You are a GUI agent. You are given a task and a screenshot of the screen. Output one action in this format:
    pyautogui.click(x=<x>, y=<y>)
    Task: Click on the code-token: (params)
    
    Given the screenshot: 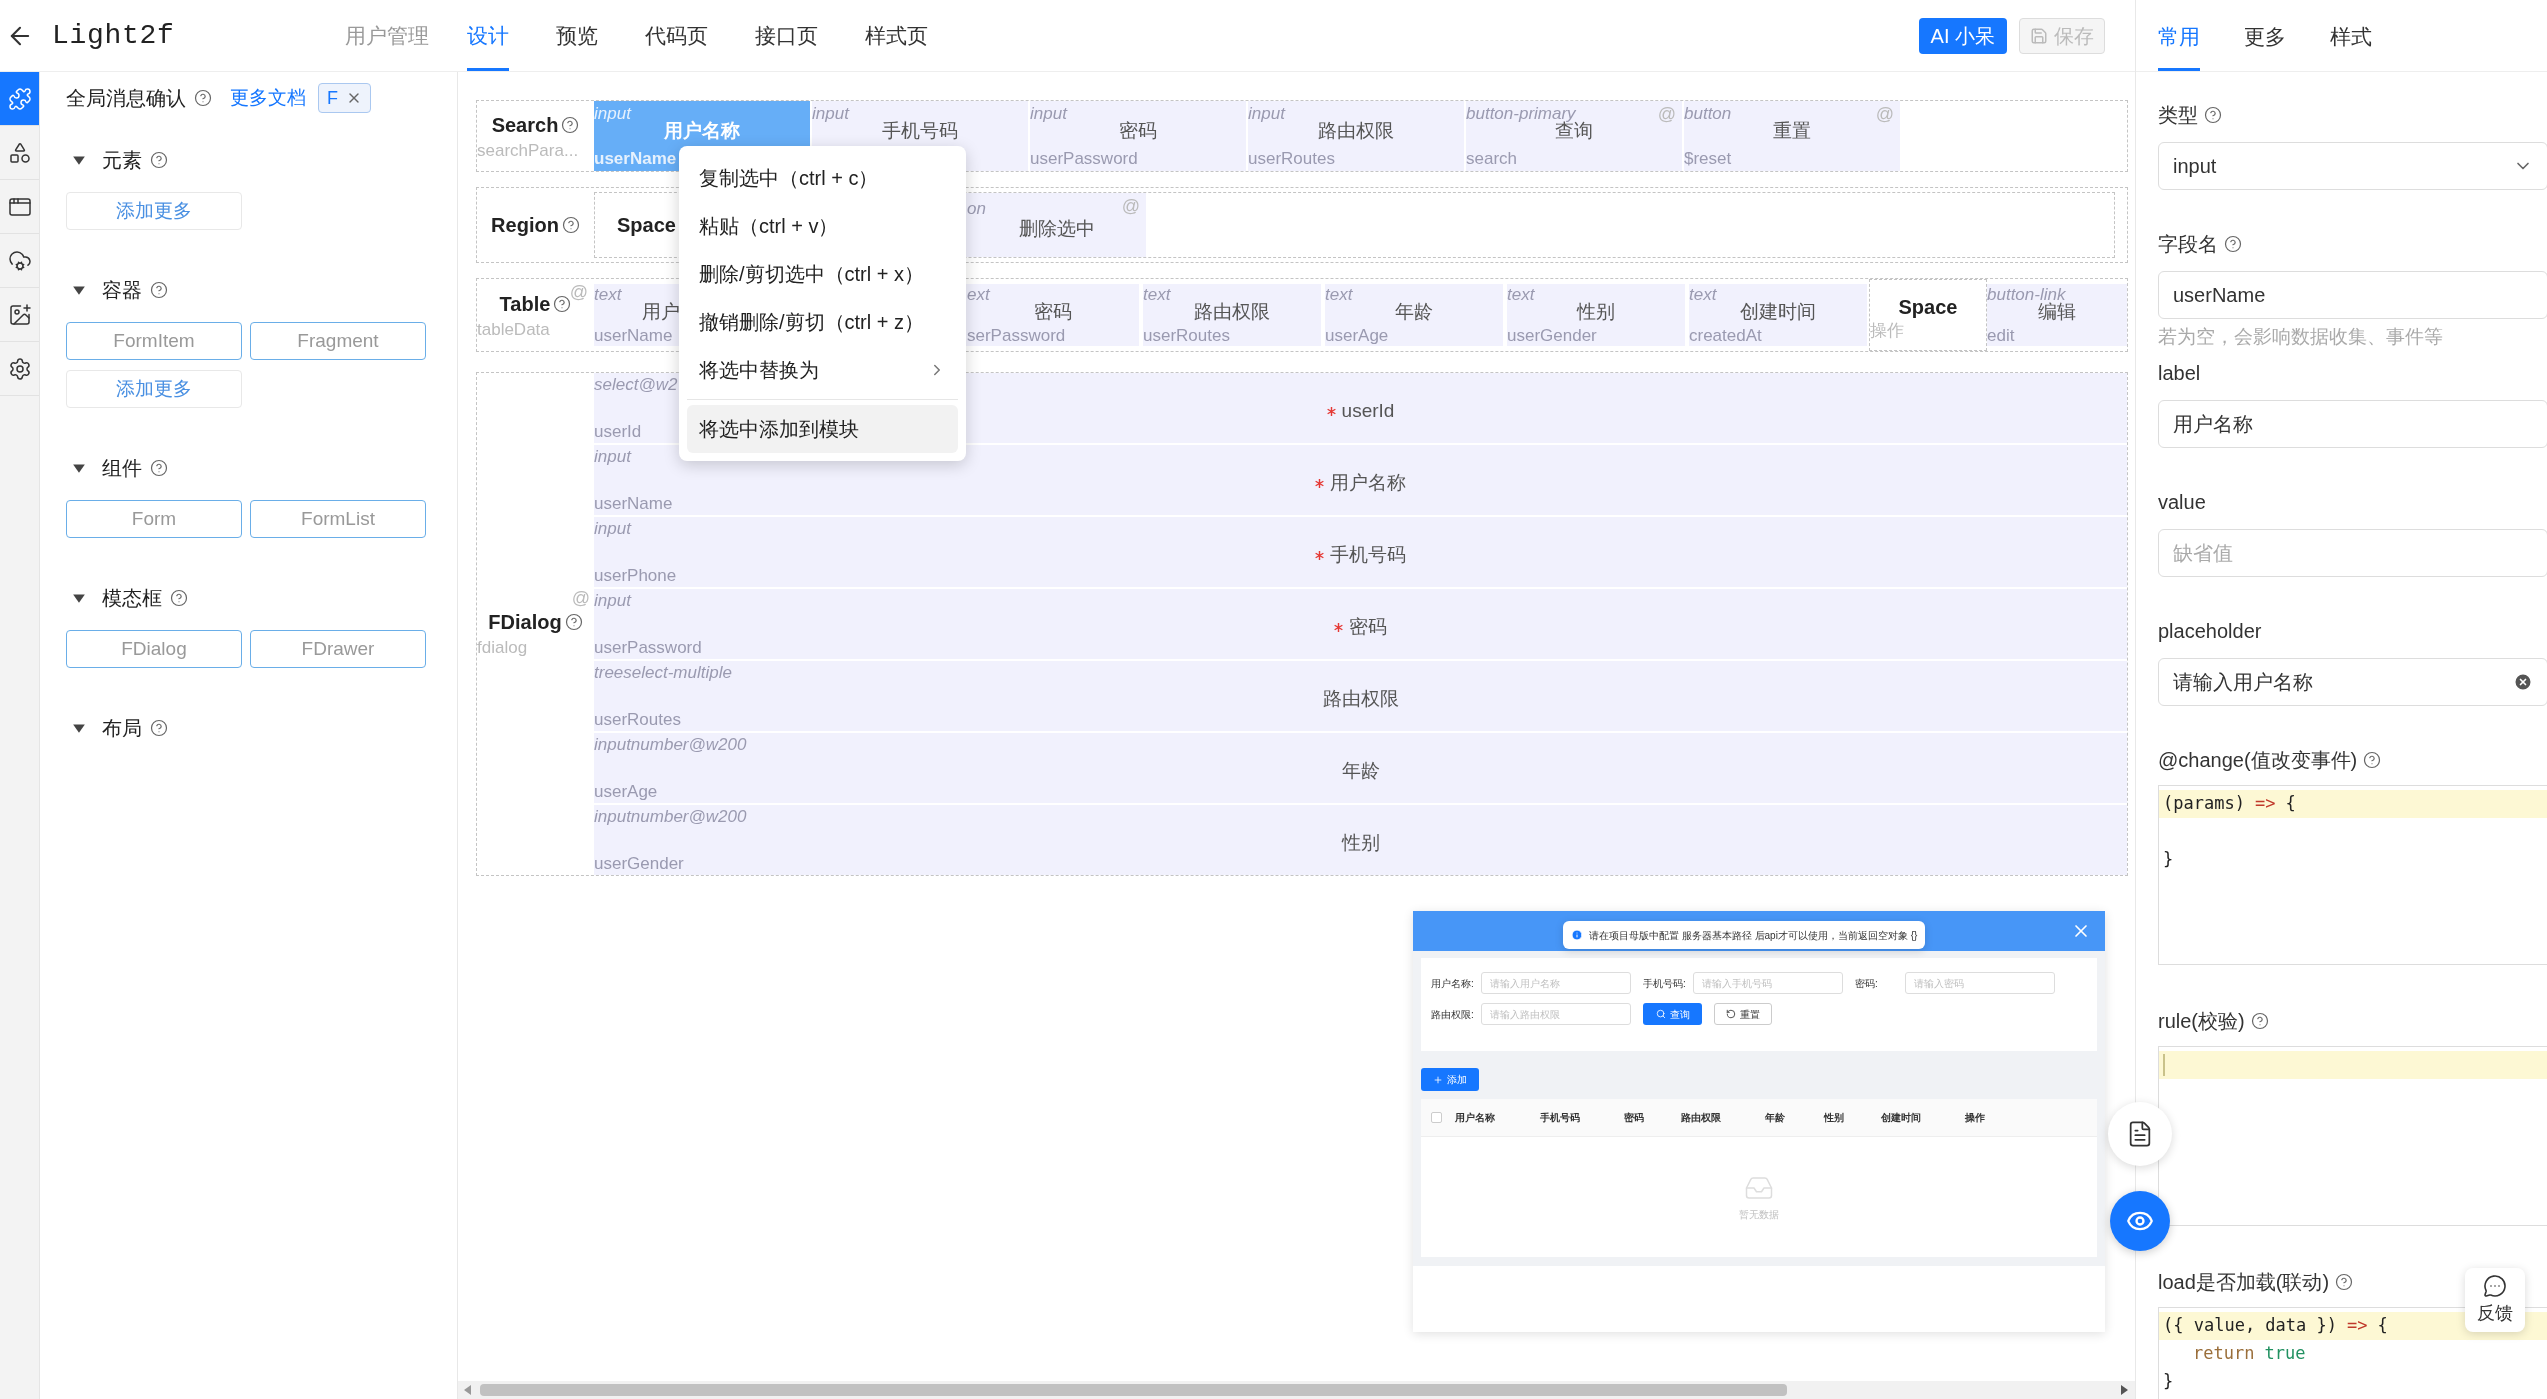 What is the action you would take?
    pyautogui.click(x=2204, y=804)
    